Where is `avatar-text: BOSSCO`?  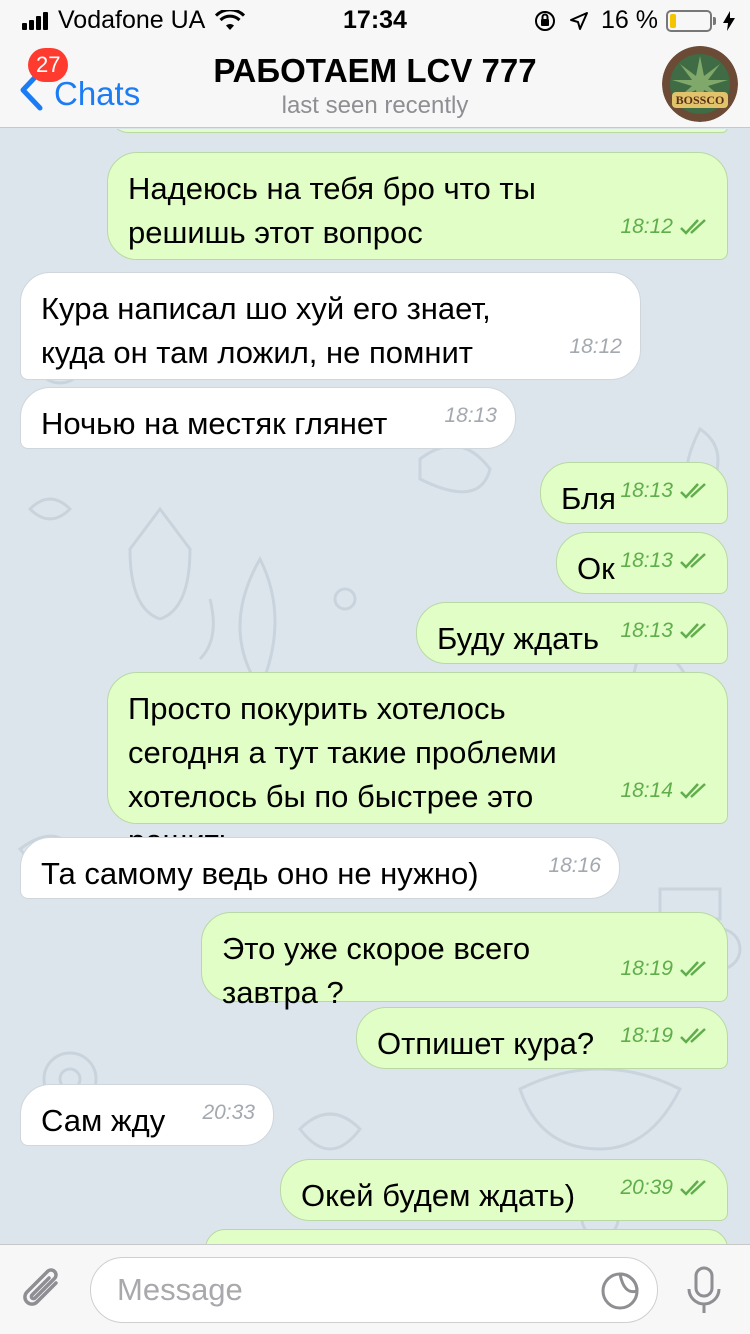 avatar-text: BOSSCO is located at coordinates (700, 100).